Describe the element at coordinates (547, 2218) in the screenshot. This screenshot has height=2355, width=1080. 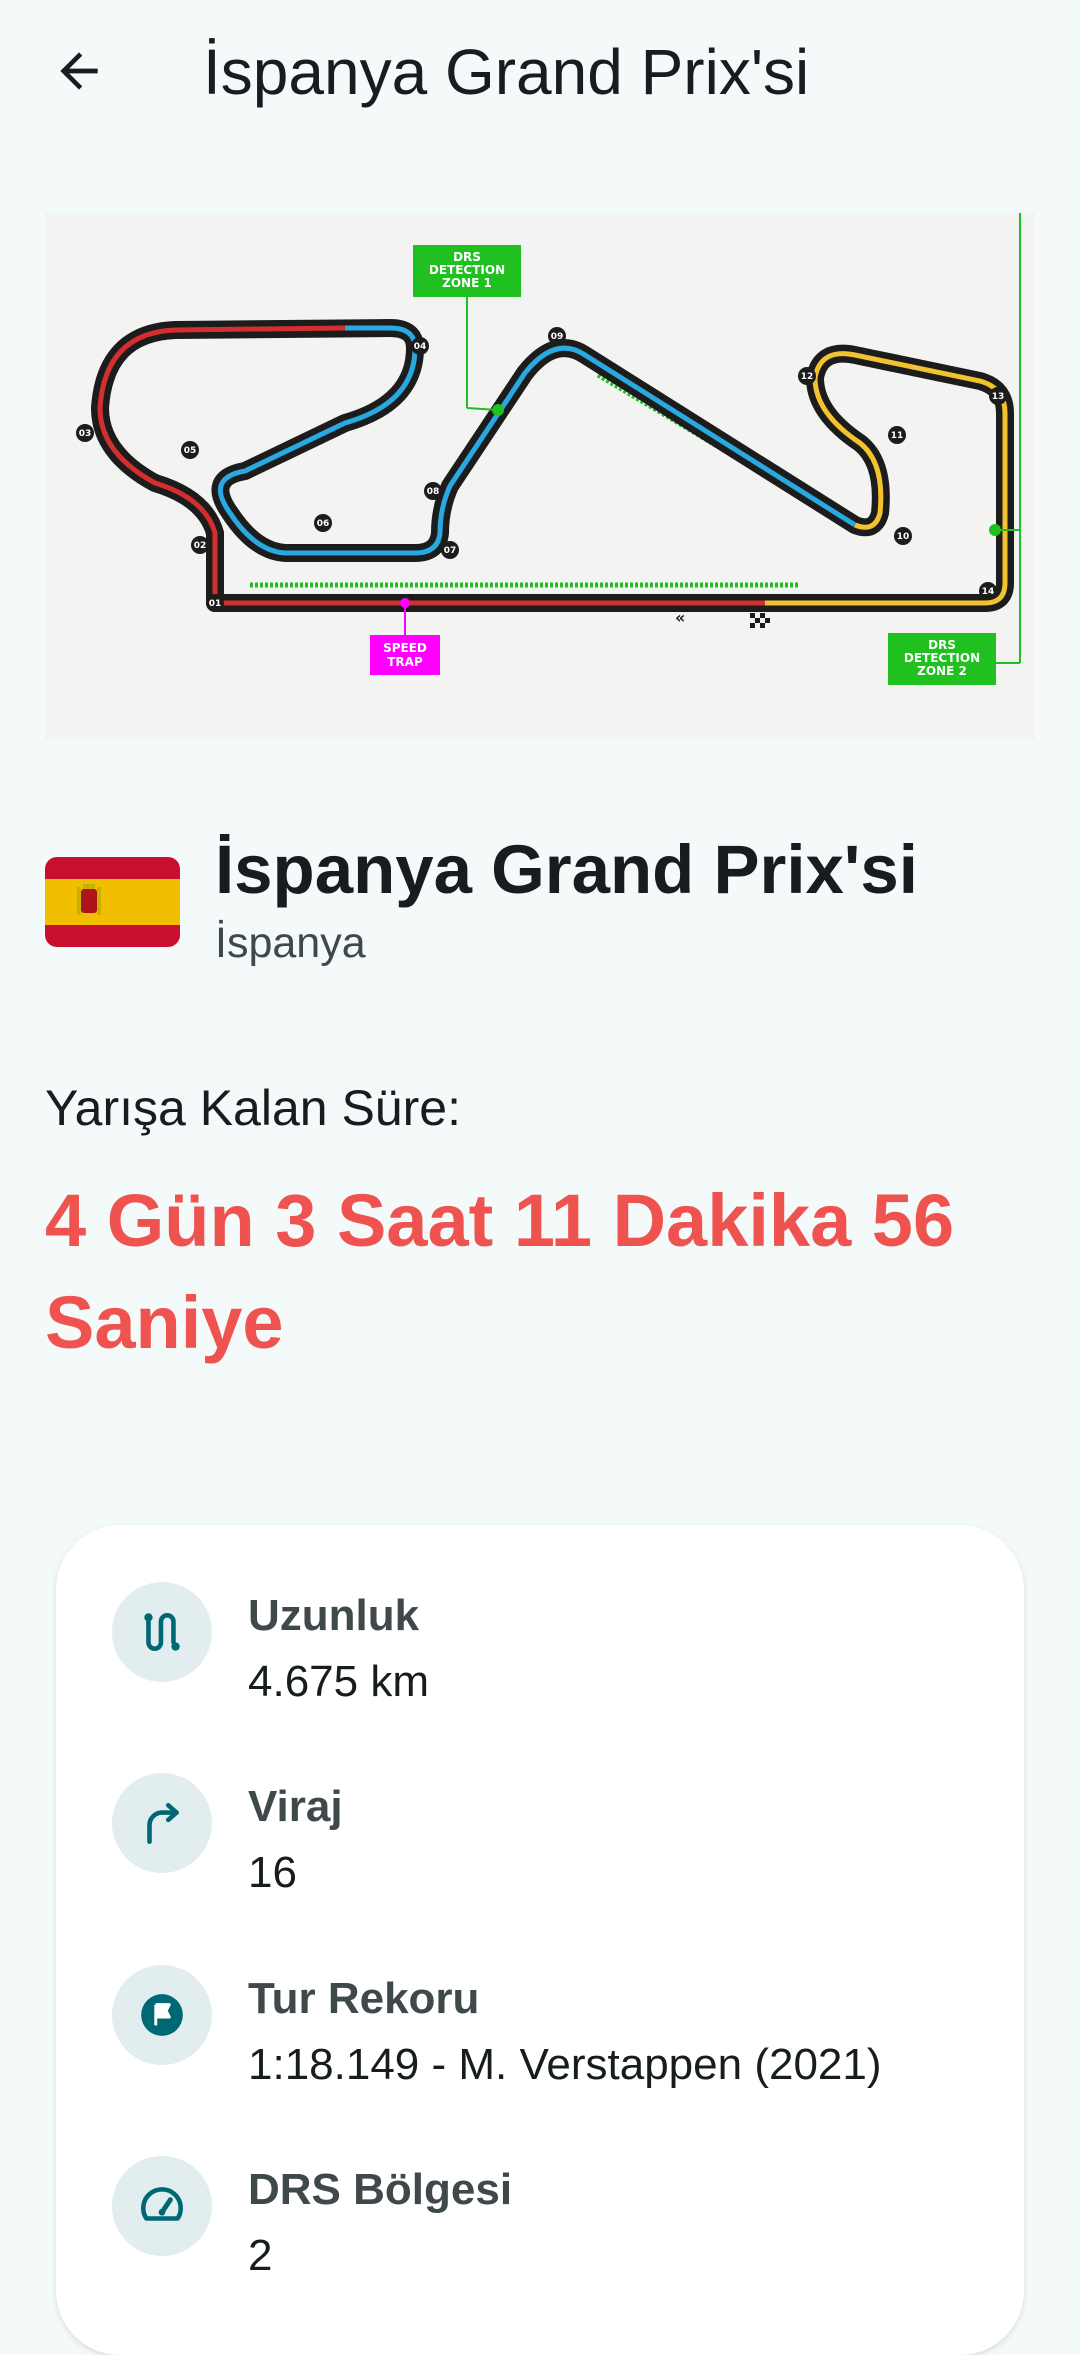
I see `info-row-drs-zones: DRS Bölgesi 2` at that location.